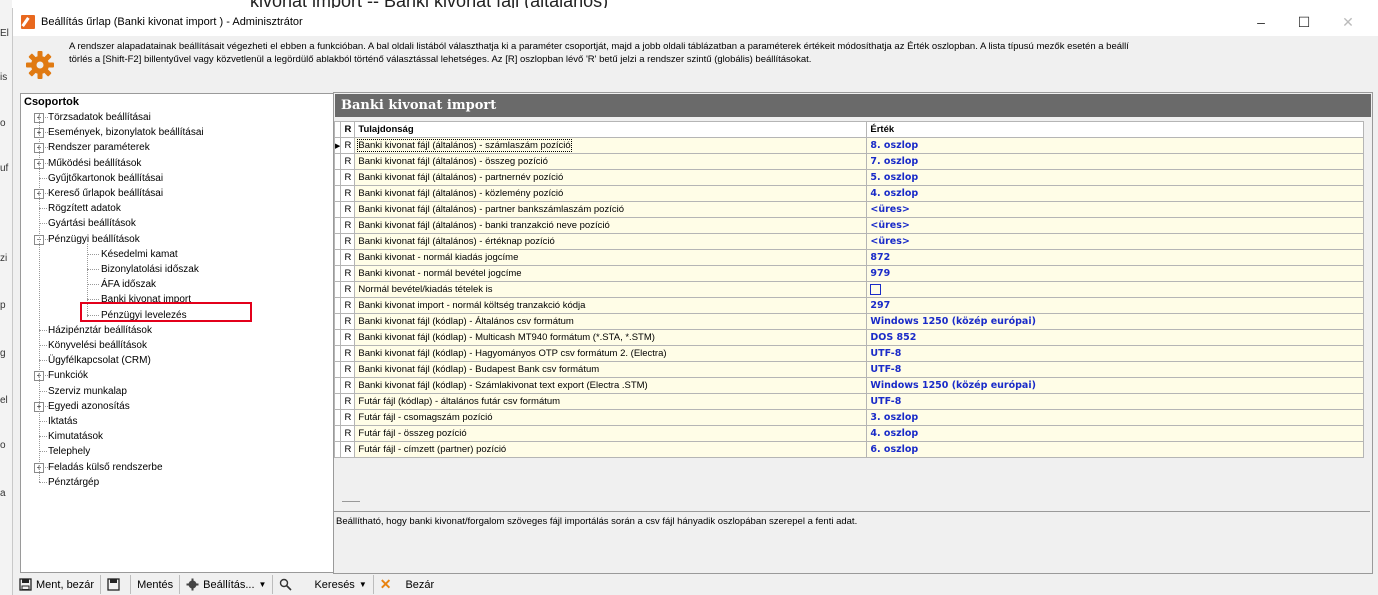 This screenshot has width=1378, height=595. Describe the element at coordinates (92, 223) in the screenshot. I see `tree-item: Gyártási beállítások` at that location.